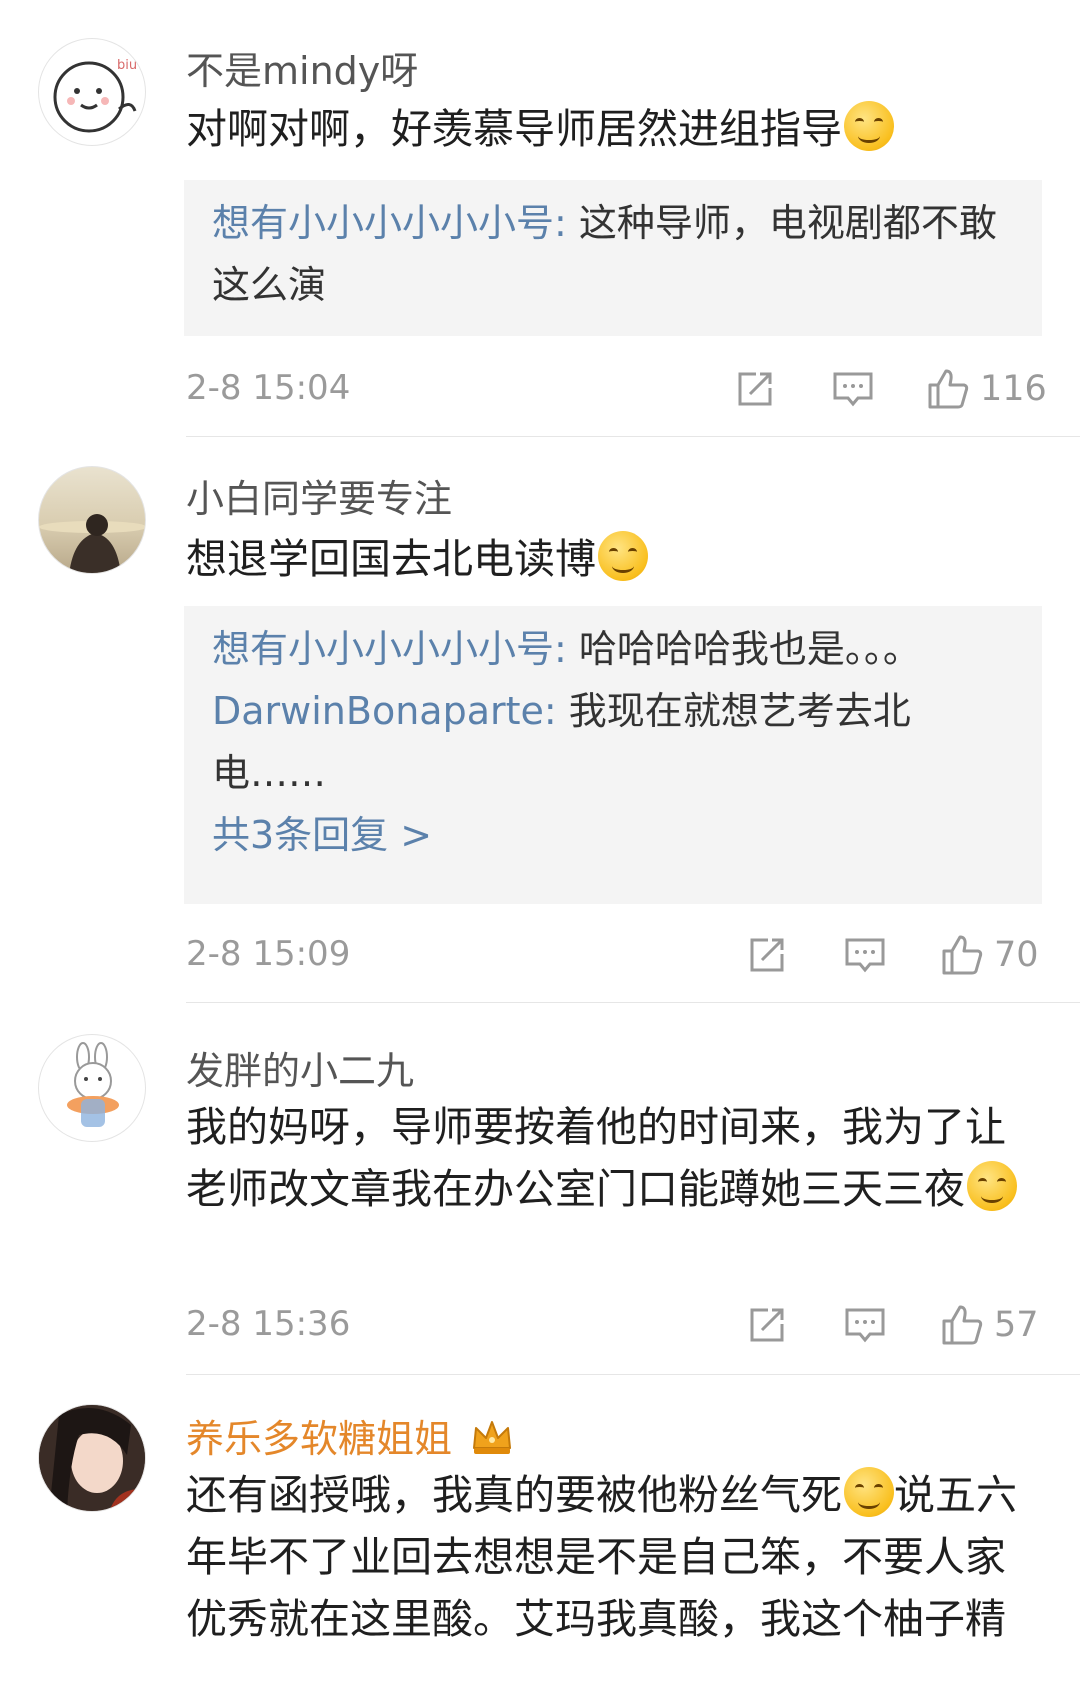 This screenshot has width=1080, height=1686. Describe the element at coordinates (743, 649) in the screenshot. I see `reply-text: 哈哈哈哈我也是。。。` at that location.